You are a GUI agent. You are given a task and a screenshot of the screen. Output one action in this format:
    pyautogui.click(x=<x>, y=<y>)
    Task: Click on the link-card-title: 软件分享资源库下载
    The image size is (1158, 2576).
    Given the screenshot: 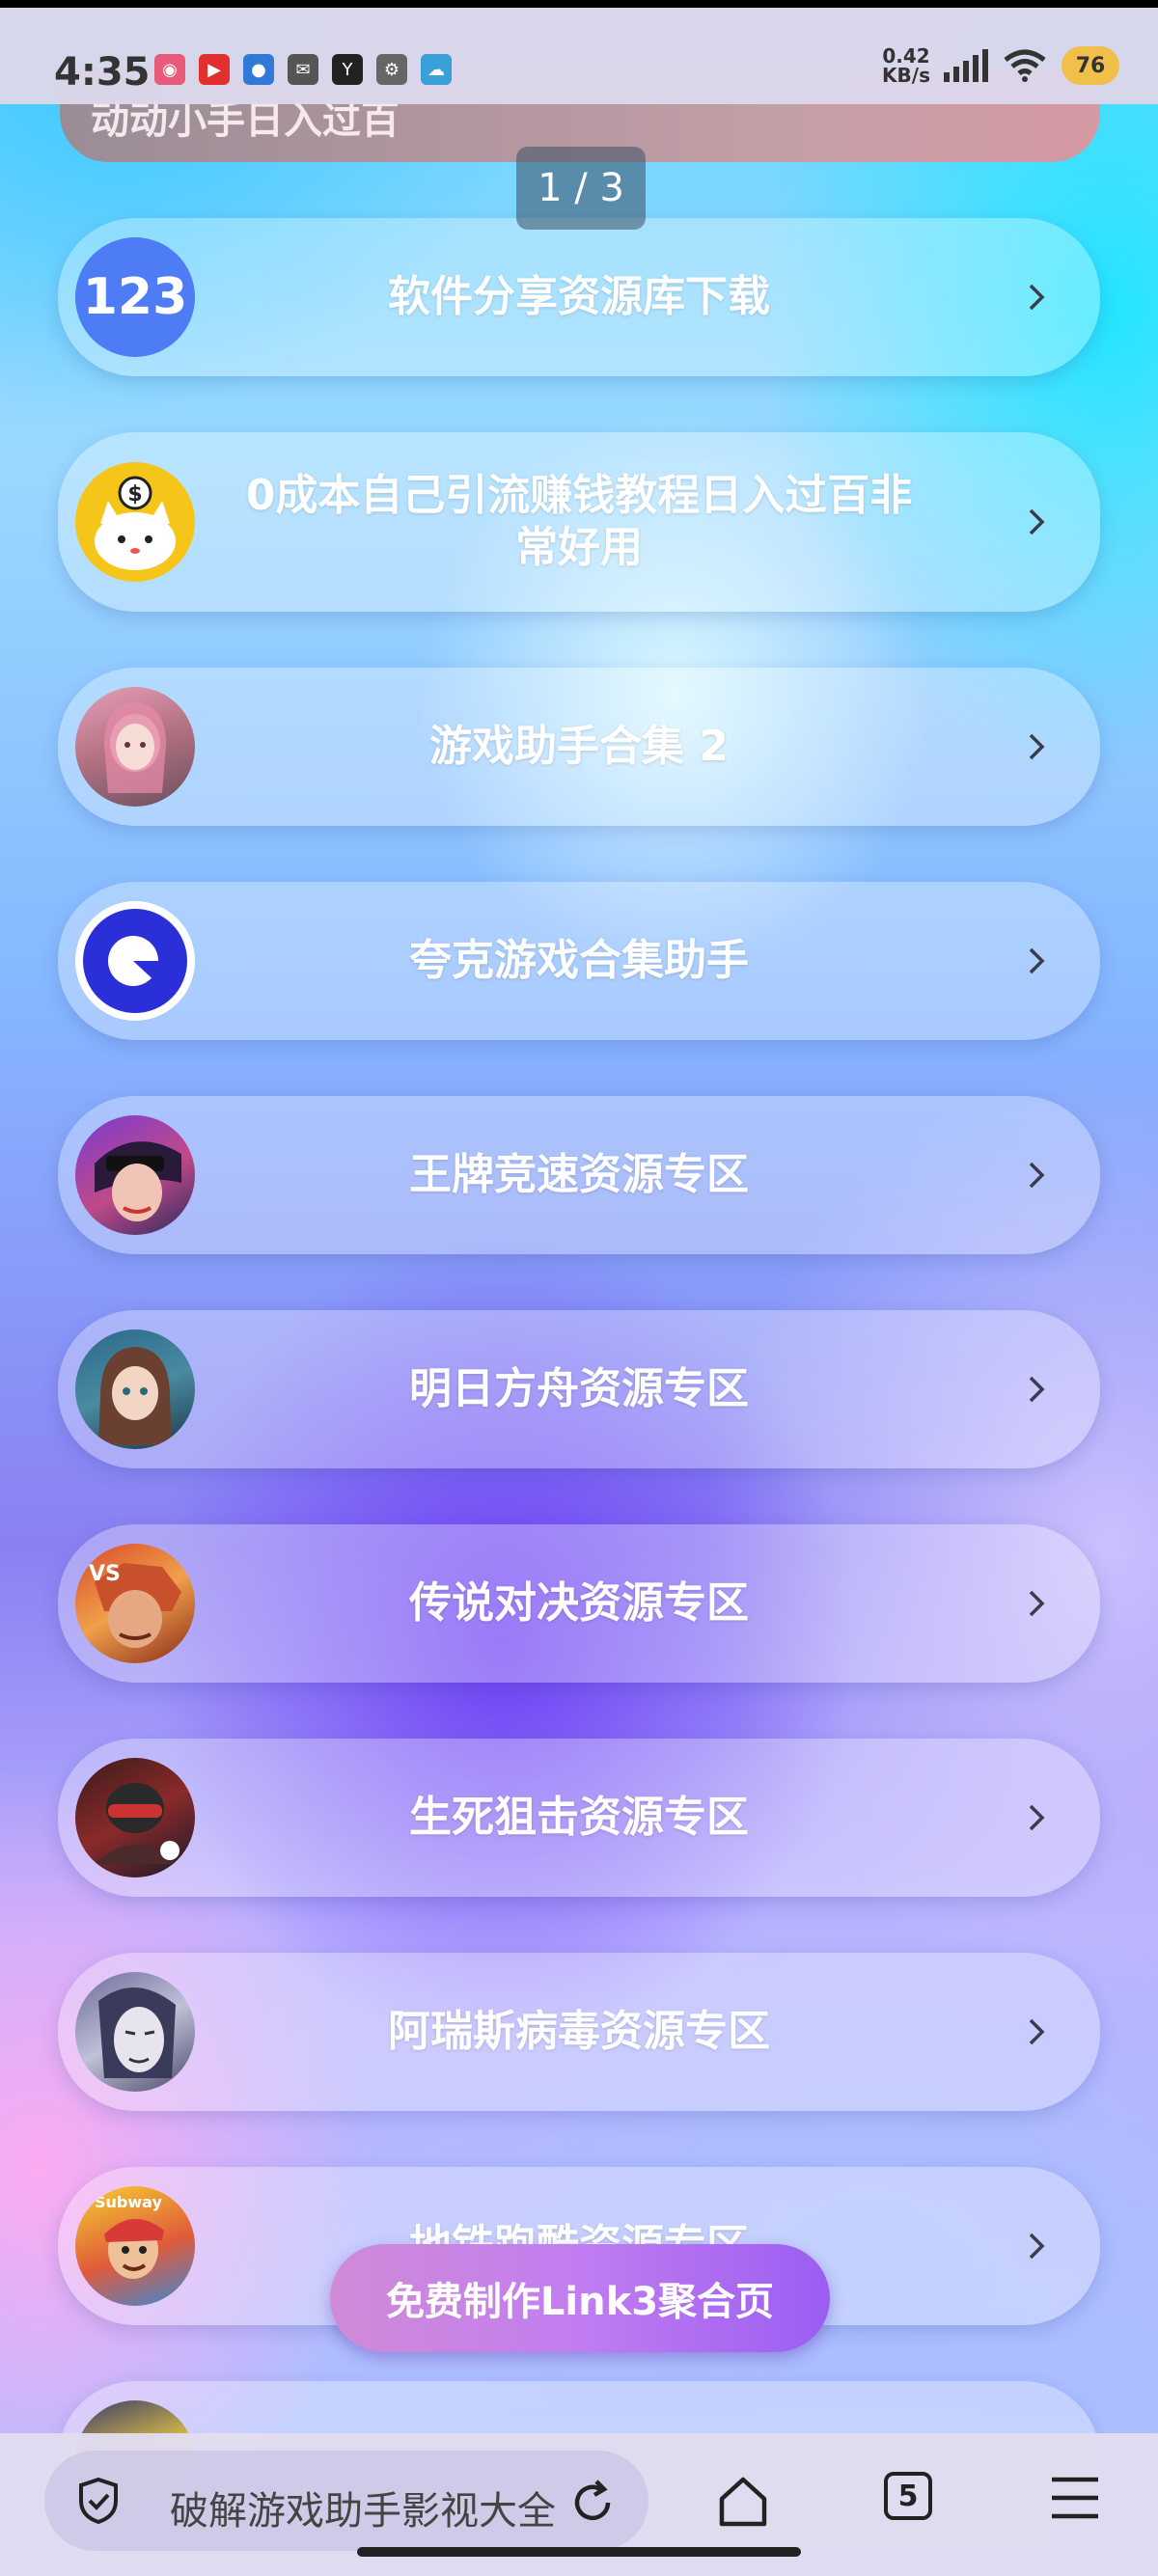 What is the action you would take?
    pyautogui.click(x=579, y=297)
    